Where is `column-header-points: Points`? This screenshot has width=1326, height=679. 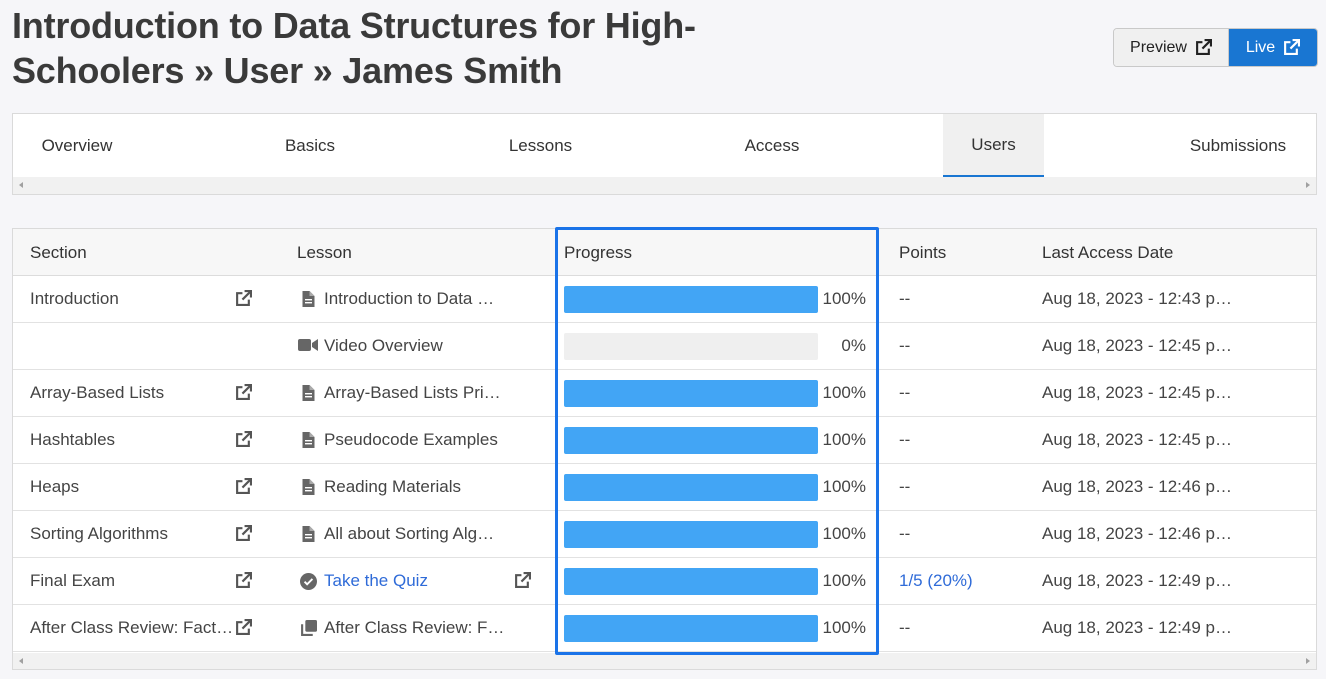
column-header-points: Points is located at coordinates (922, 252).